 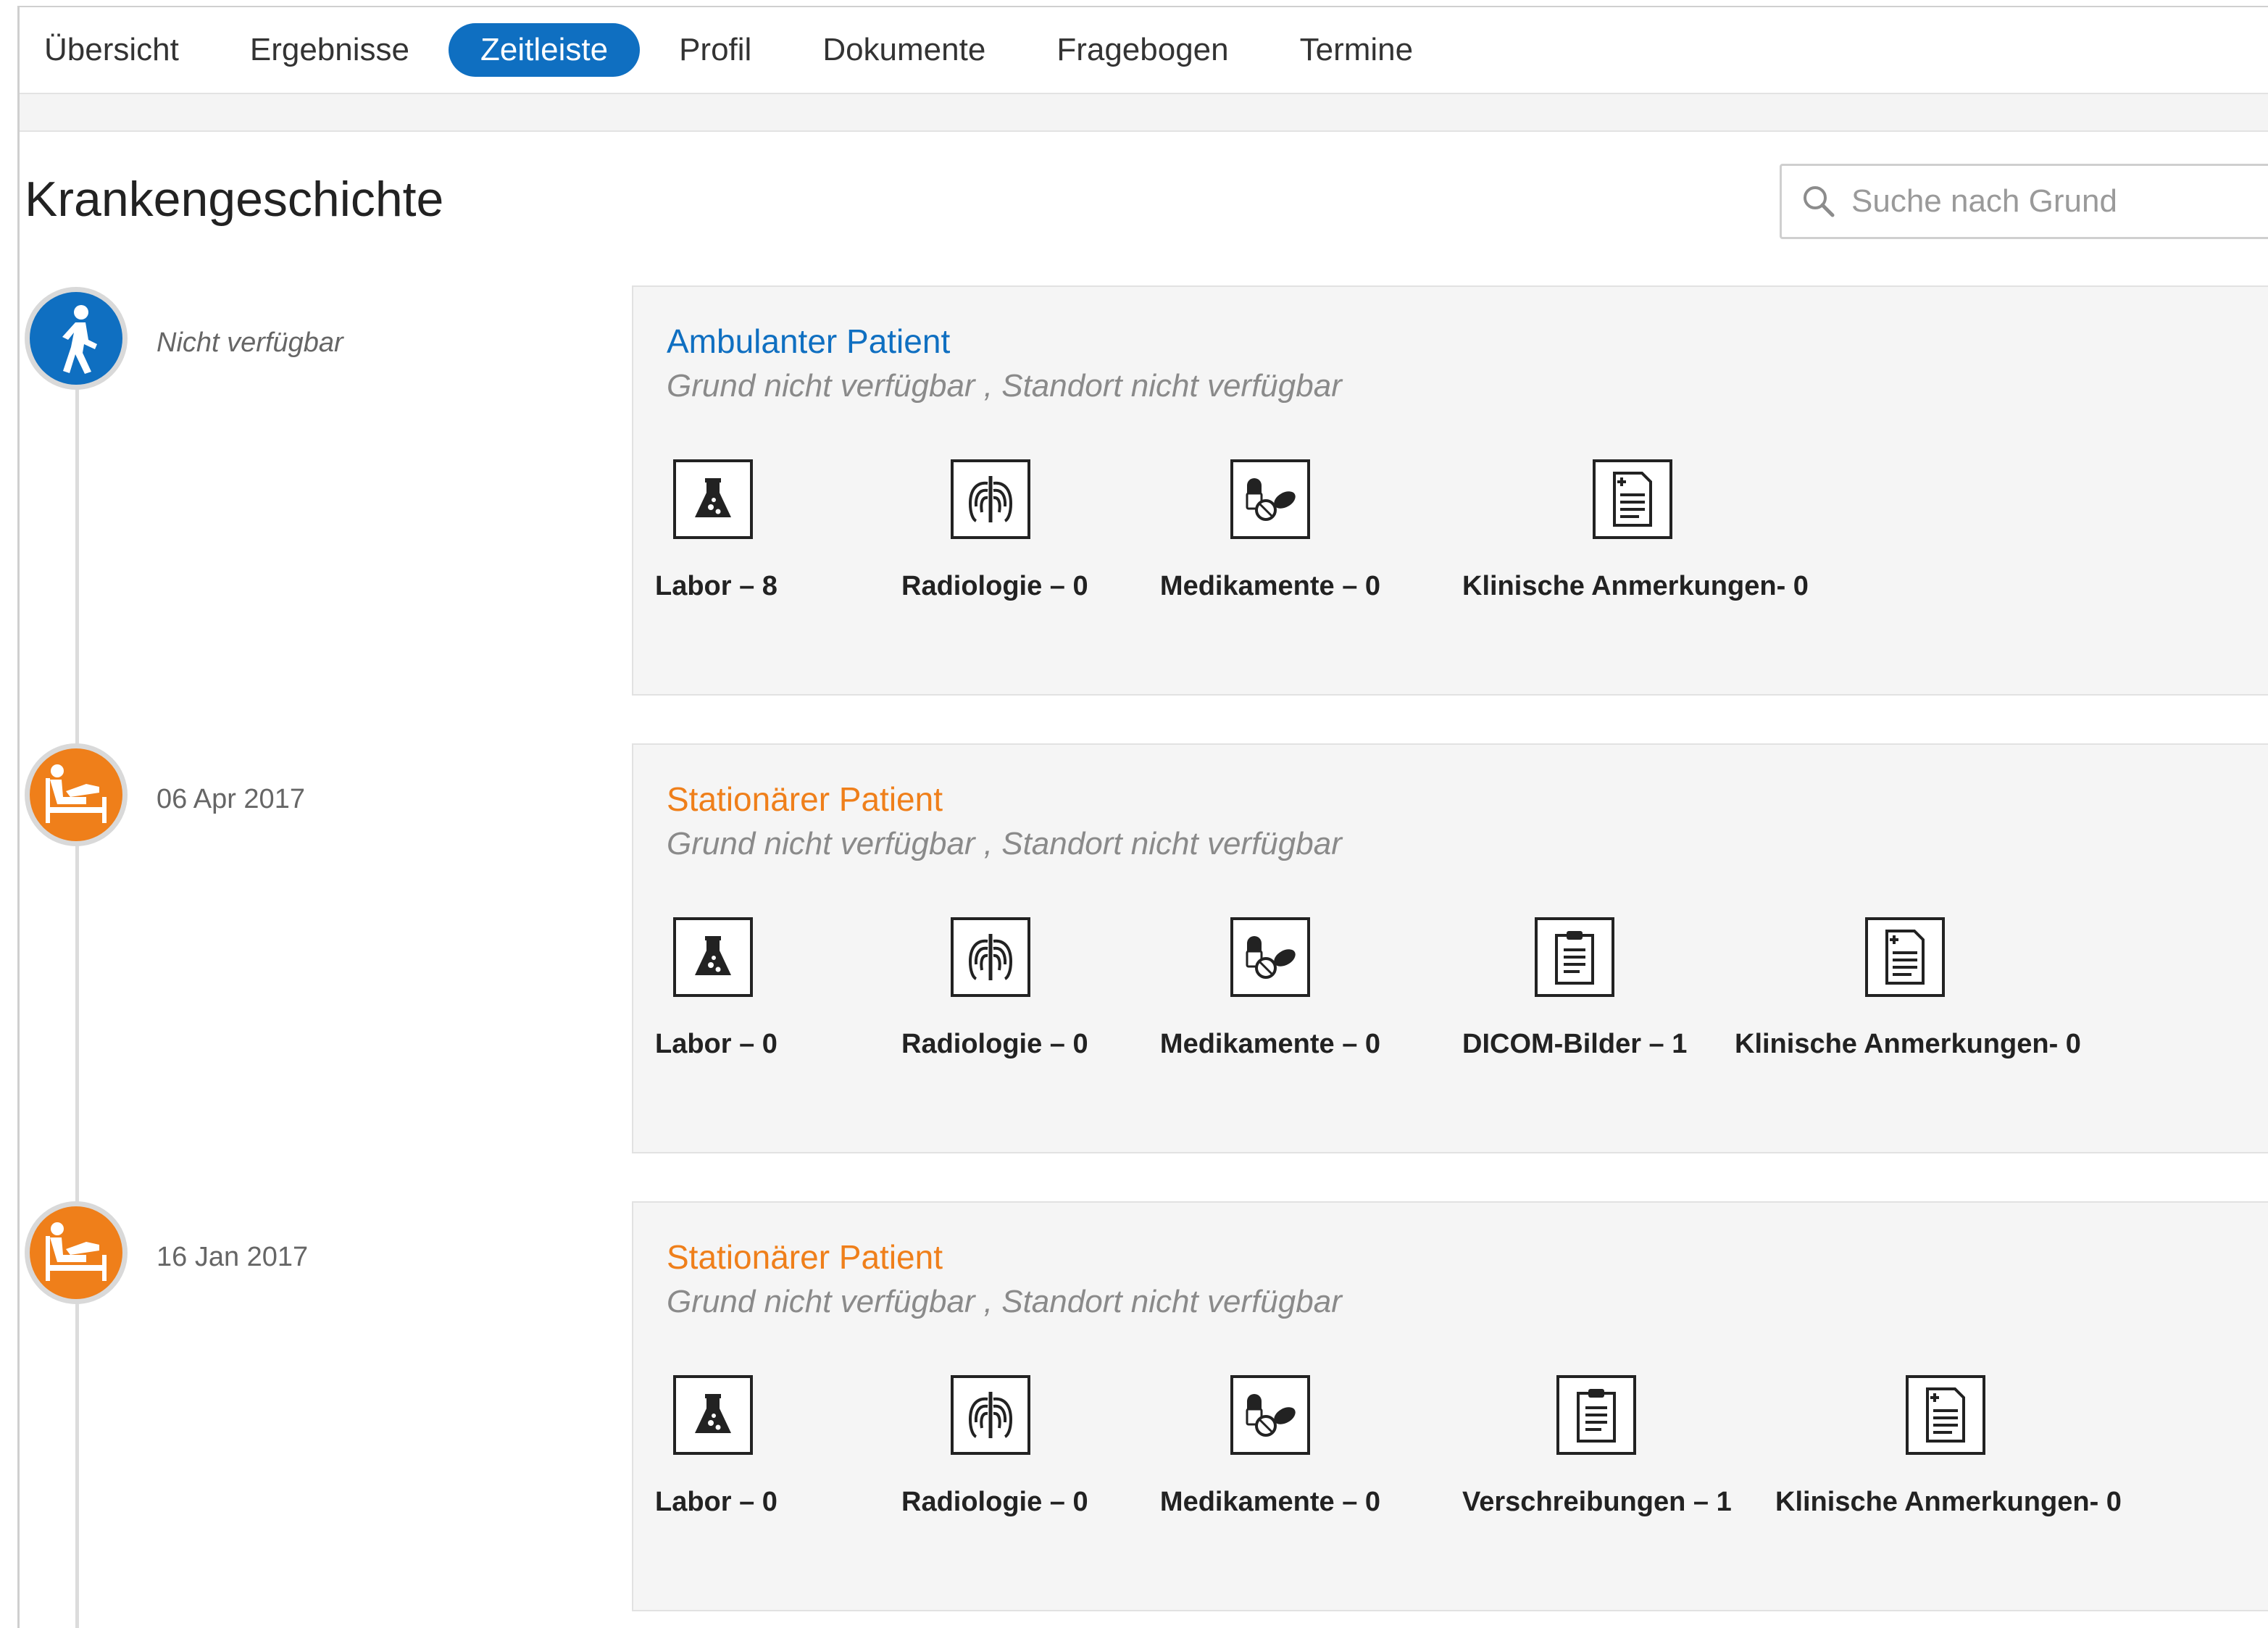 I want to click on category-labor: Labor – 8, so click(x=716, y=530).